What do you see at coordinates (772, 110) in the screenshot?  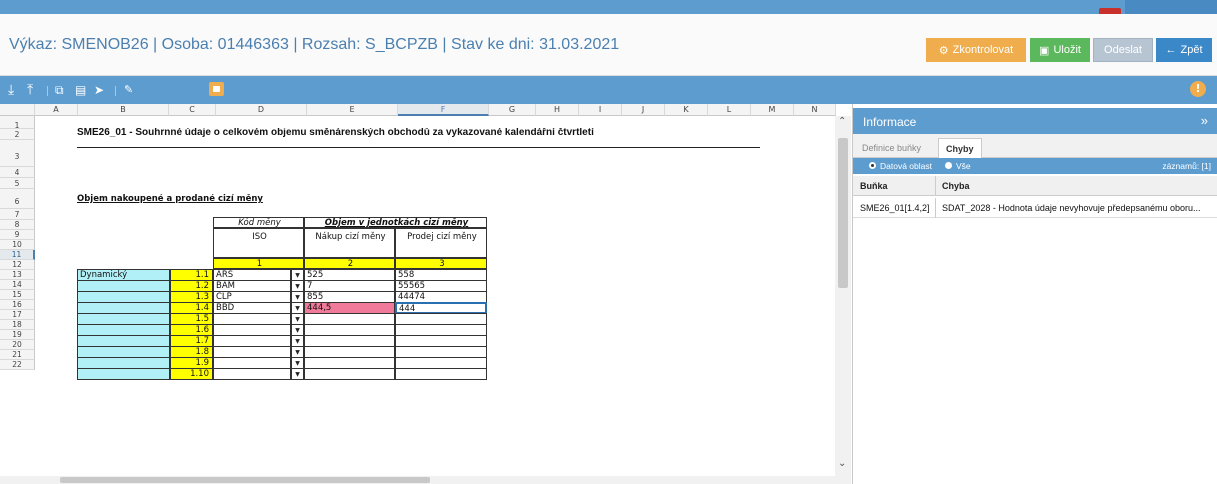 I see `column-header-M: M` at bounding box center [772, 110].